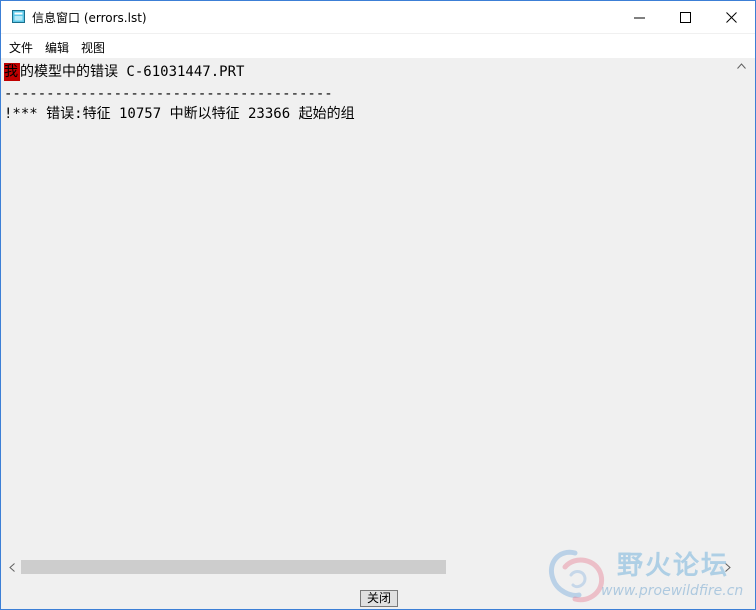 The width and height of the screenshot is (756, 610). What do you see at coordinates (93, 47) in the screenshot?
I see `menu-view: 视图` at bounding box center [93, 47].